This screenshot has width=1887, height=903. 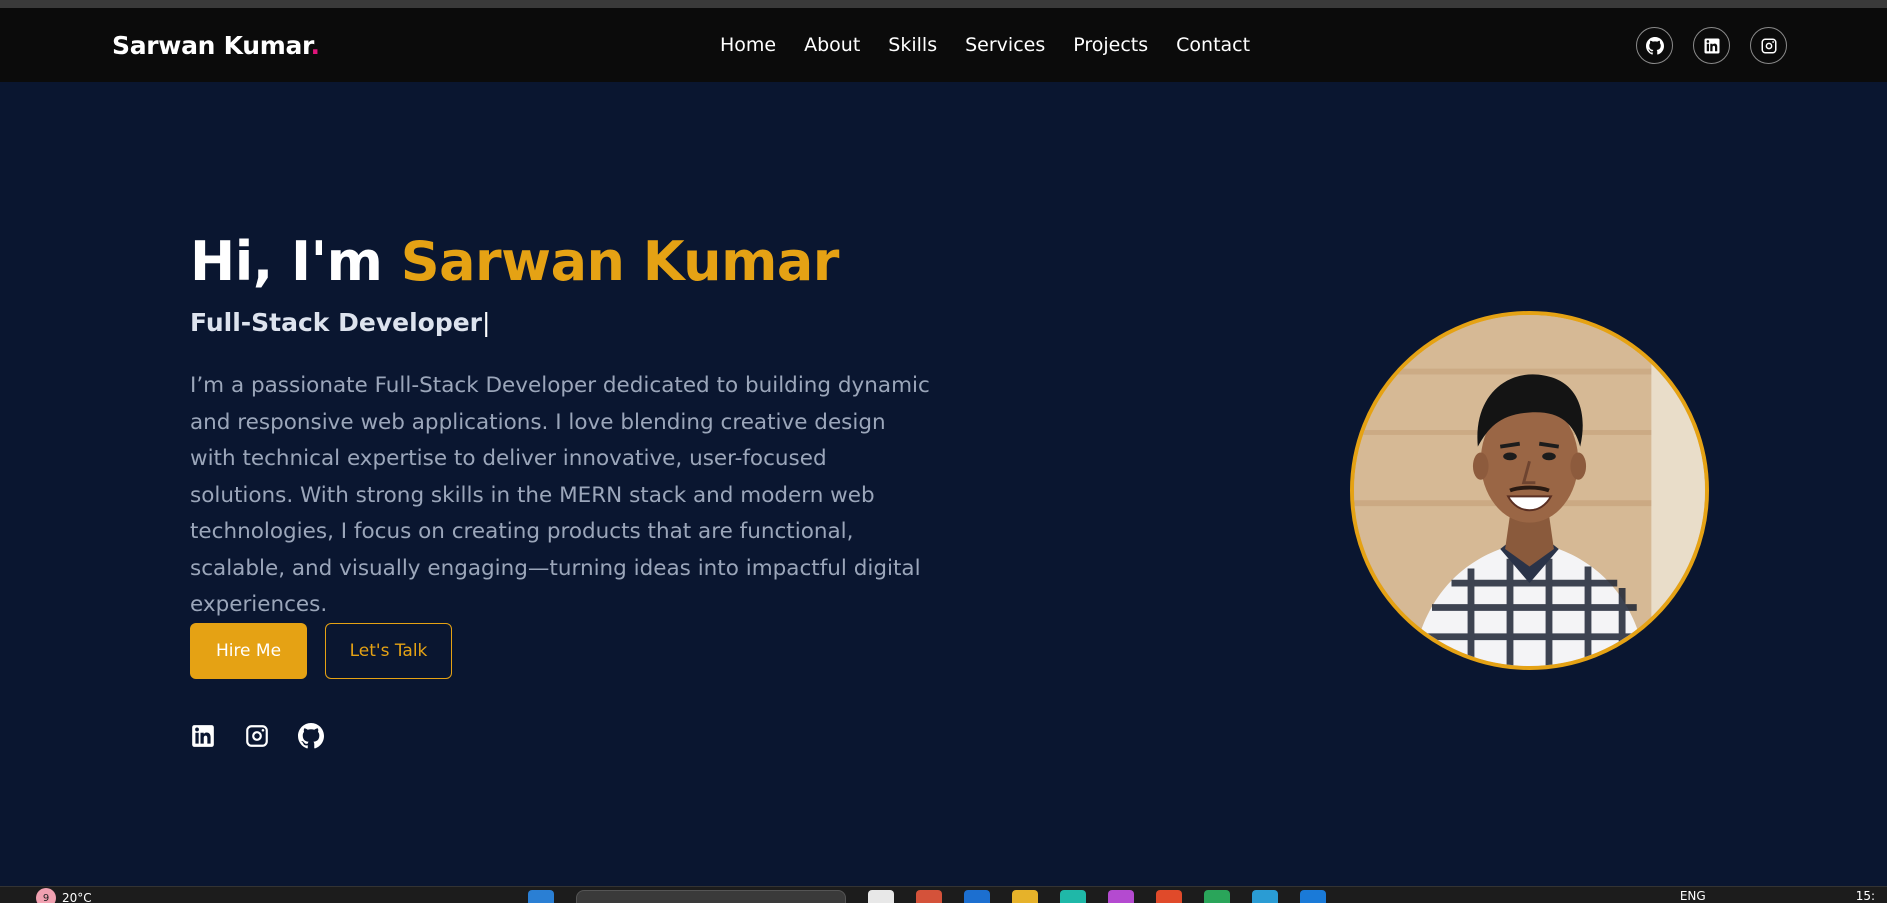 I want to click on nav-link-services: Services, so click(x=1005, y=45).